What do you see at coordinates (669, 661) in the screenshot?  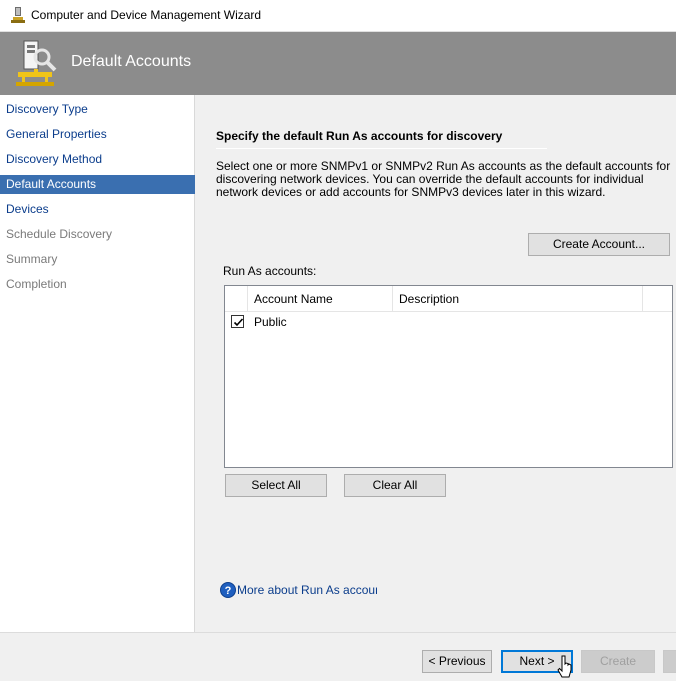 I see `cancel-button-partial` at bounding box center [669, 661].